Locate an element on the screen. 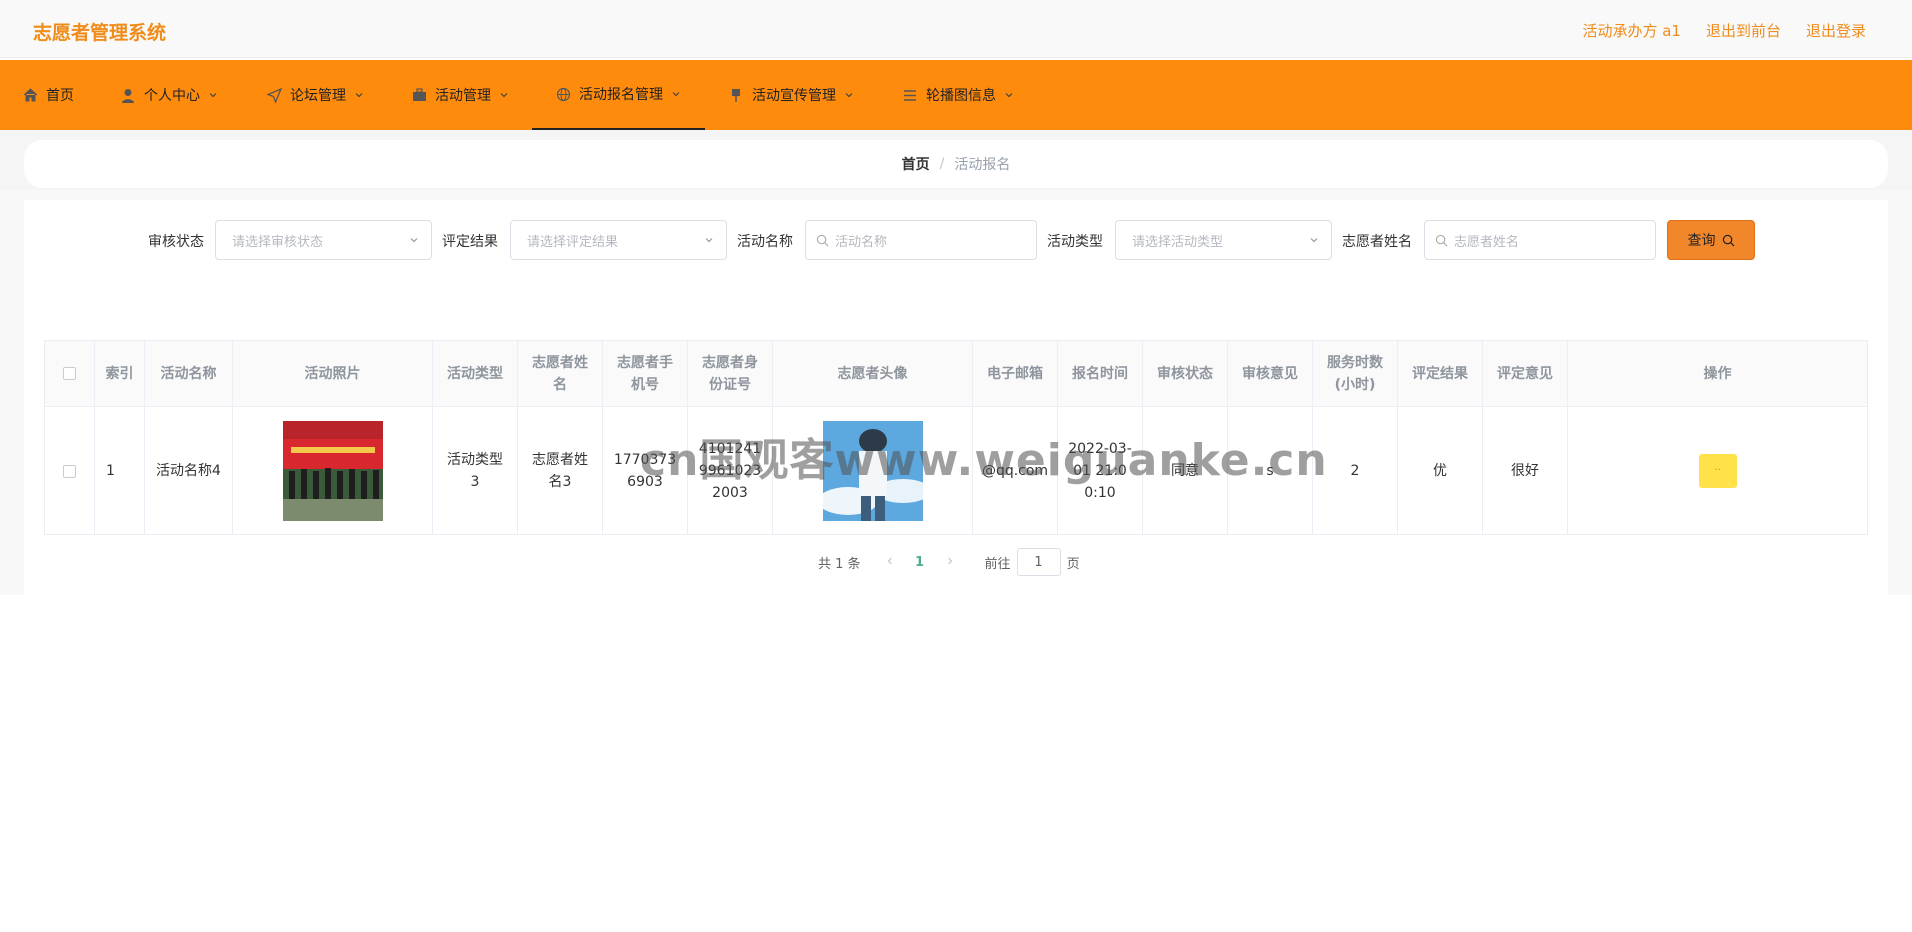  prev-page-button is located at coordinates (890, 562).